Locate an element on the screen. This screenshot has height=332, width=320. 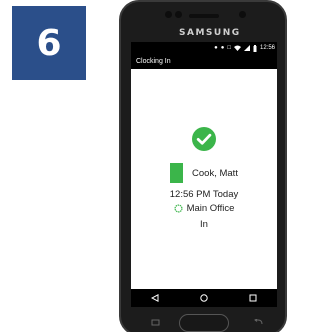
employee-color-swatch is located at coordinates (177, 173).